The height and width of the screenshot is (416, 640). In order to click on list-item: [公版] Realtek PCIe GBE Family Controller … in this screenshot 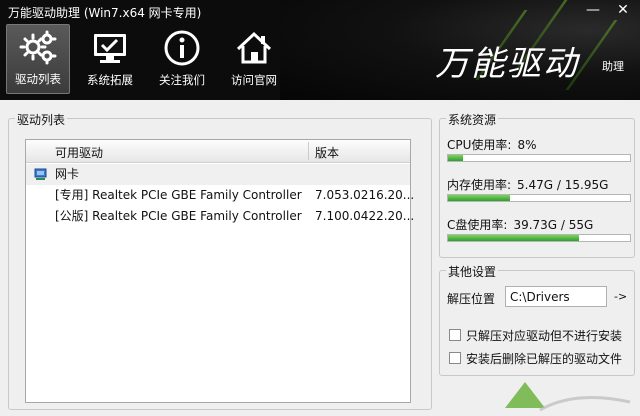, I will do `click(220, 216)`.